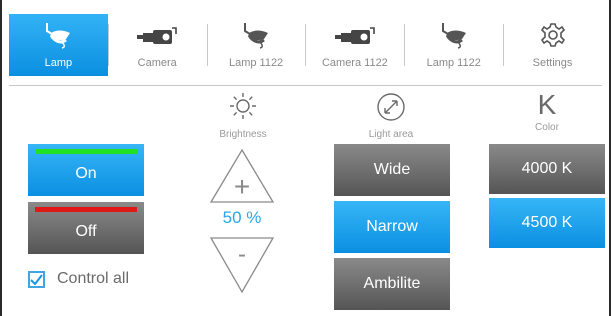  I want to click on gear-icon, so click(552, 35).